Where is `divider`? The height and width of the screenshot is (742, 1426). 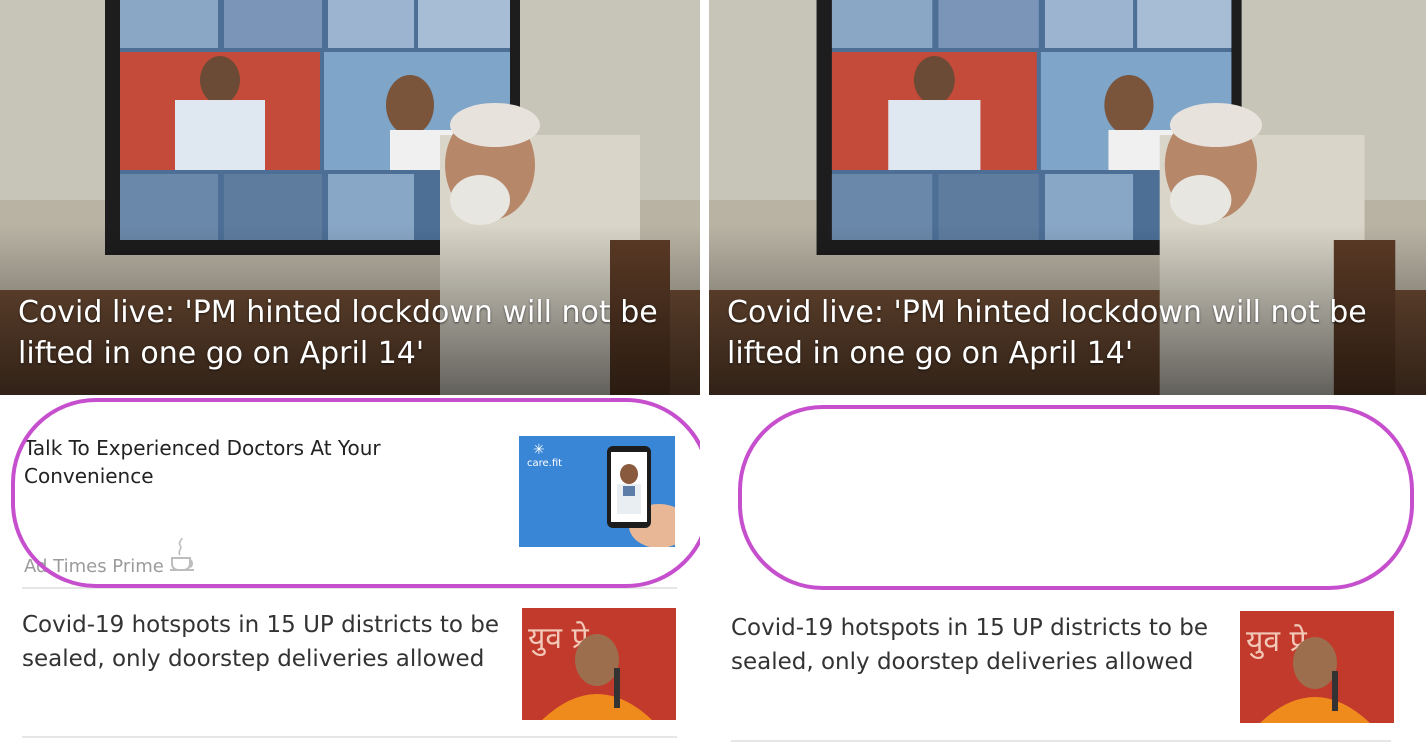 divider is located at coordinates (349, 737).